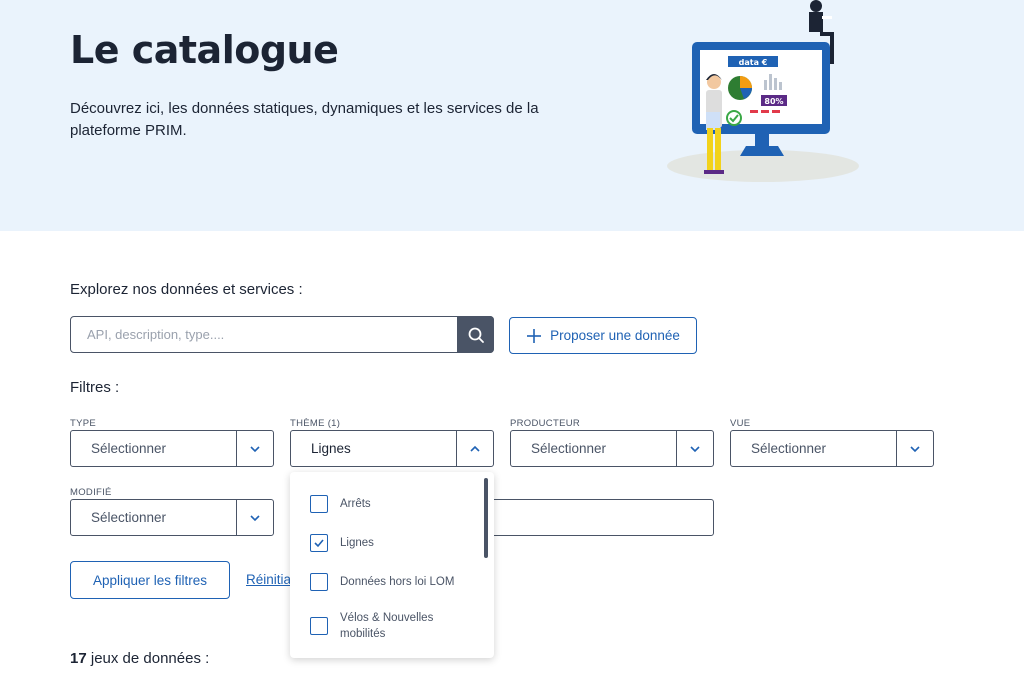  Describe the element at coordinates (129, 448) in the screenshot. I see `filter-type-value: Sélectionner` at that location.